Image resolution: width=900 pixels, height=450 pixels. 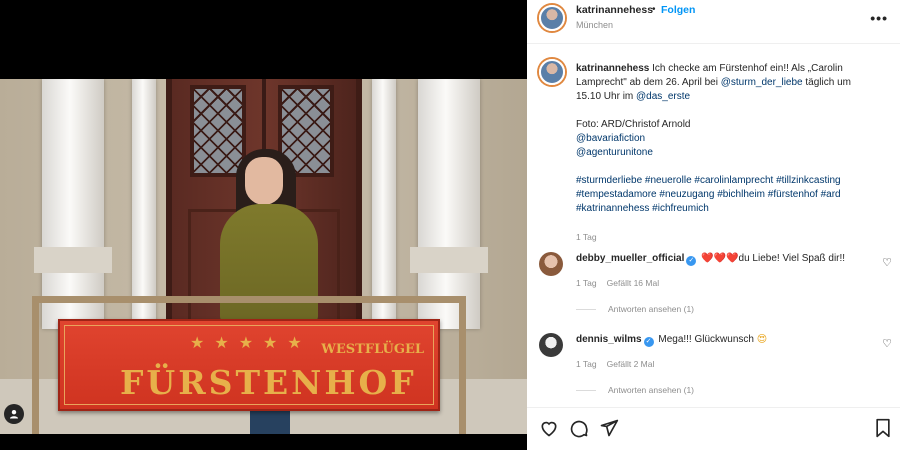 What do you see at coordinates (614, 10) in the screenshot?
I see `author-username: katrinannehess` at bounding box center [614, 10].